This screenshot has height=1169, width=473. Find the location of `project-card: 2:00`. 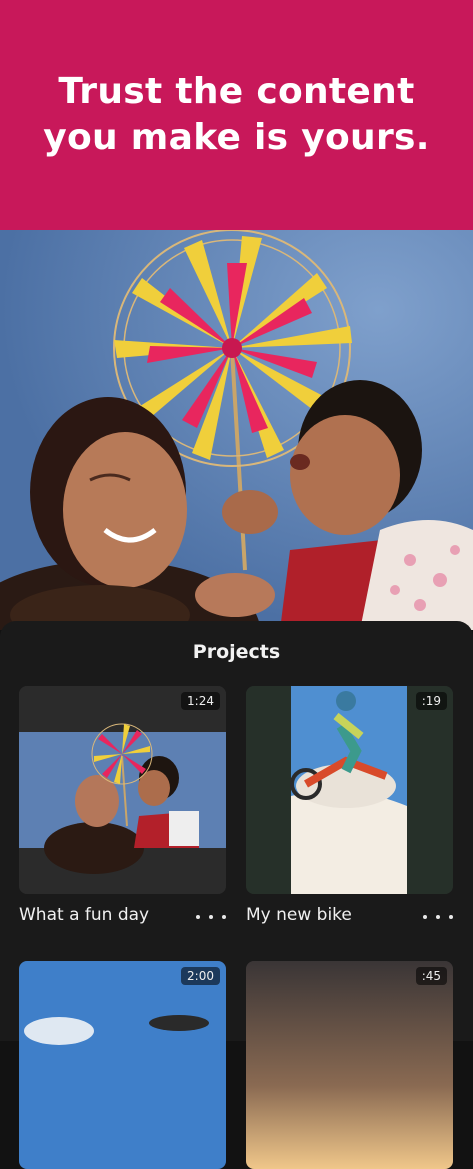

project-card: 2:00 is located at coordinates (122, 1065).